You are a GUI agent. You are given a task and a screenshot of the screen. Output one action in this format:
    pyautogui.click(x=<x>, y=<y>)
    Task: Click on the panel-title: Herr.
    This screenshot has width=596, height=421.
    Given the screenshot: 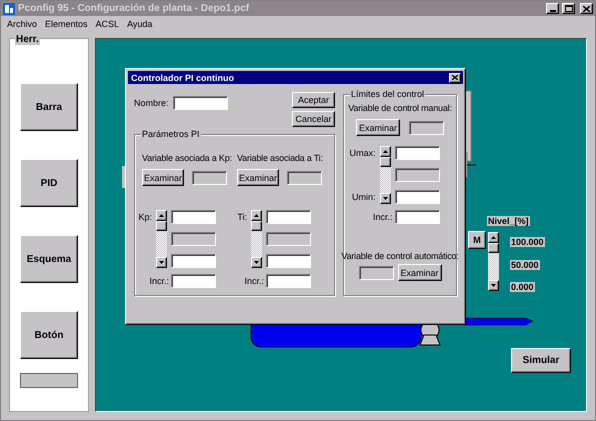 What is the action you would take?
    pyautogui.click(x=27, y=39)
    